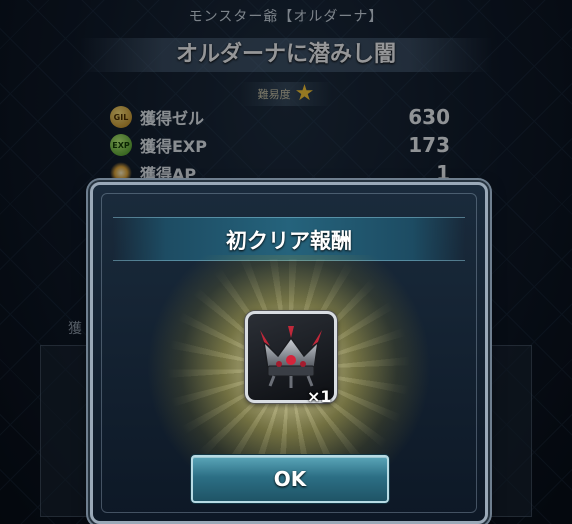  Describe the element at coordinates (319, 396) in the screenshot. I see `reward-quantity: ×1` at that location.